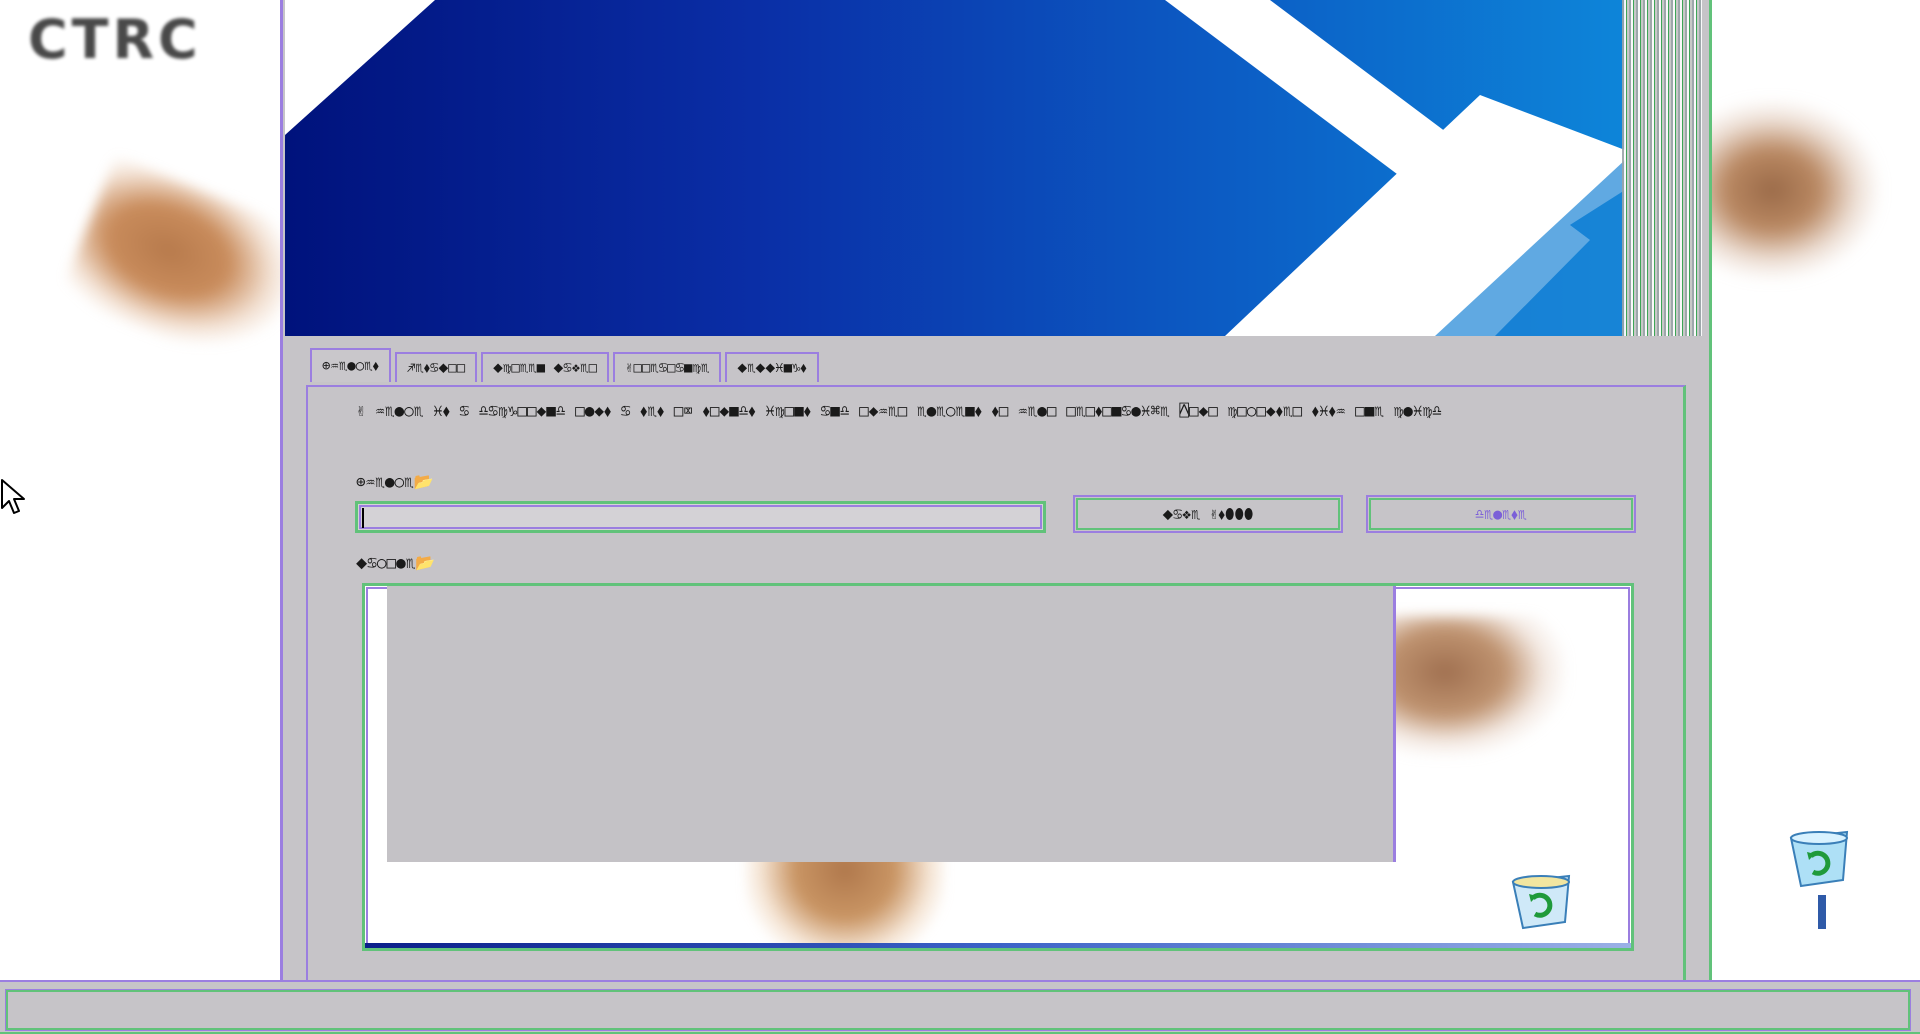 This screenshot has width=1920, height=1034. I want to click on theme-field-label: ⊕♒♏●○♏📂, so click(395, 481).